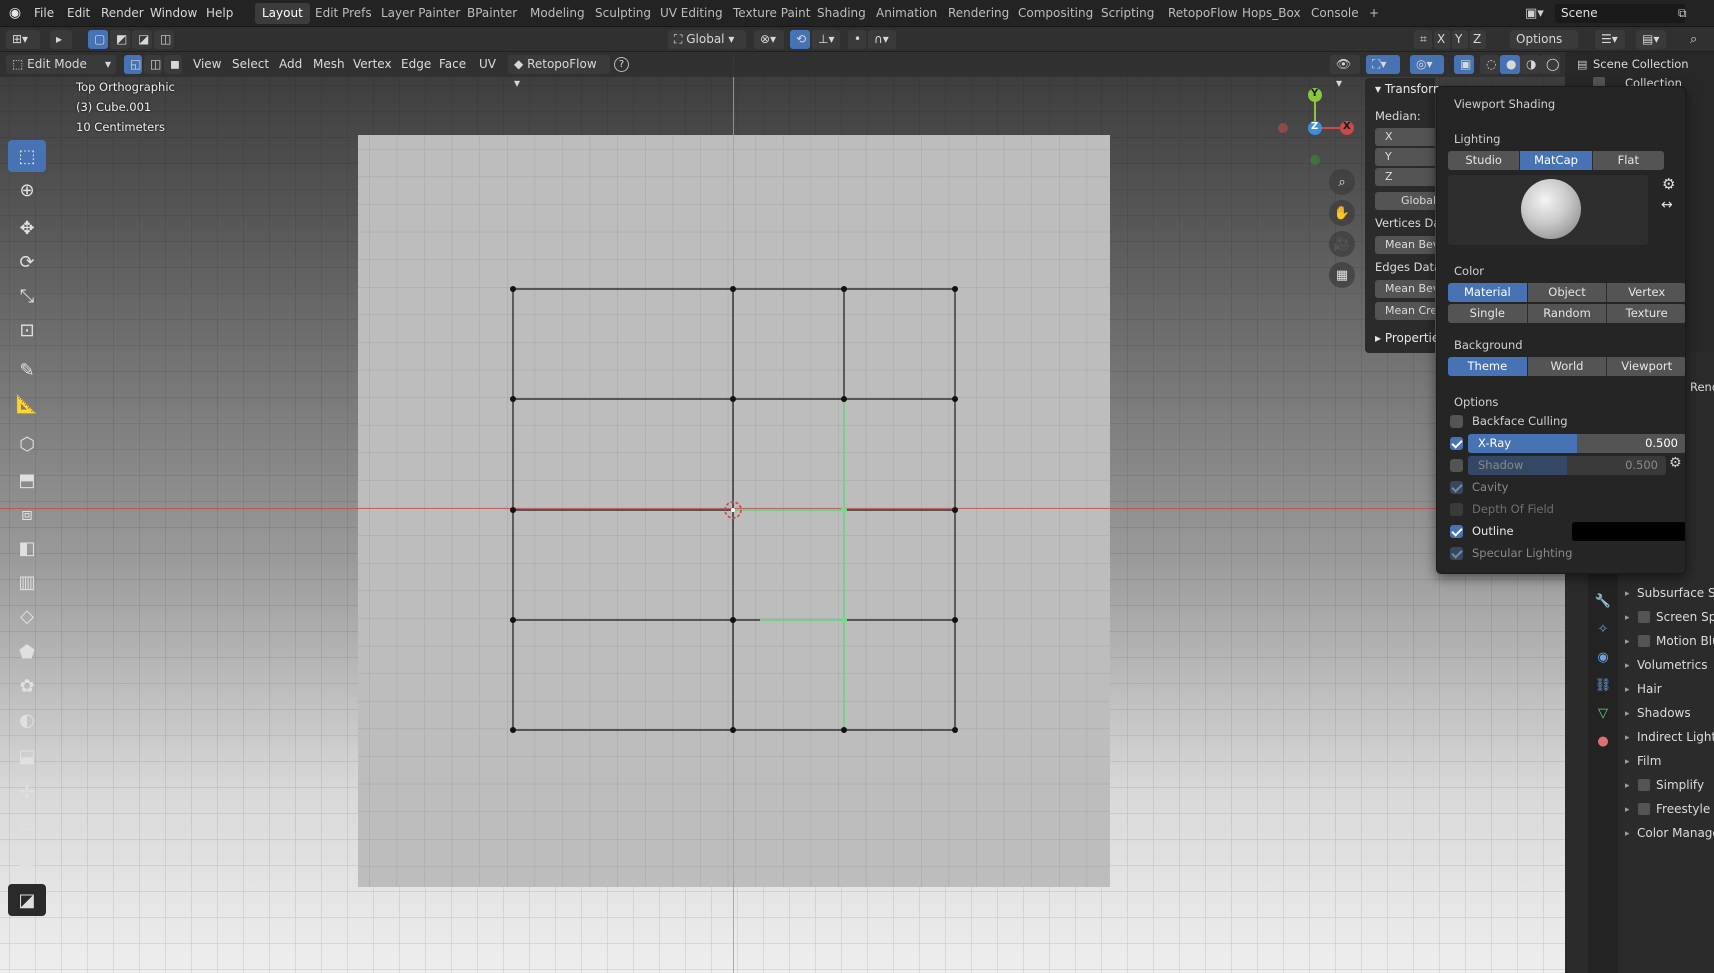 The height and width of the screenshot is (973, 1714). Describe the element at coordinates (1603, 657) in the screenshot. I see `physics-tab-icon: ◉` at that location.